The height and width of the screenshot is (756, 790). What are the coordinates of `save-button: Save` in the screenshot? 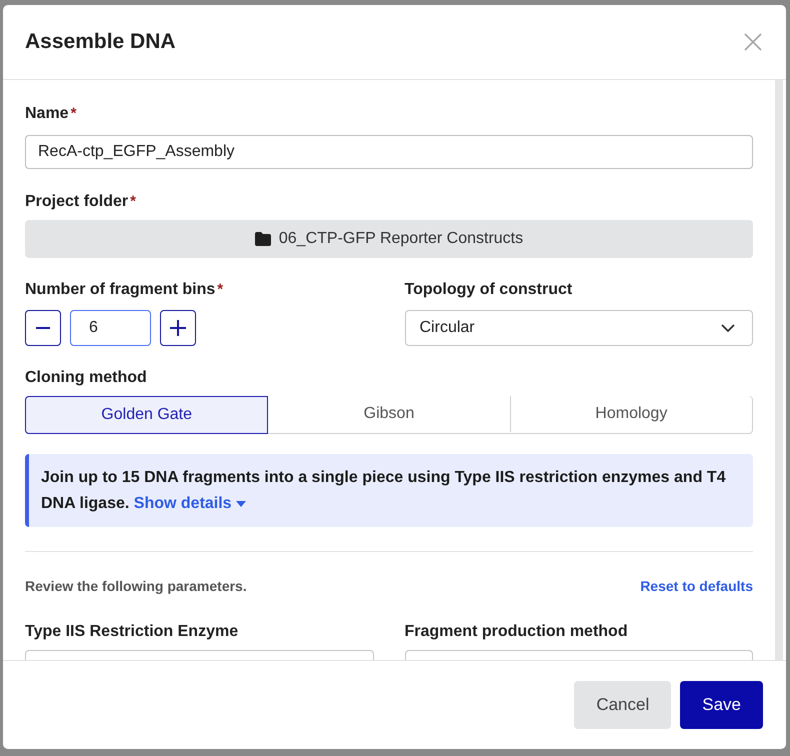 It's located at (721, 705).